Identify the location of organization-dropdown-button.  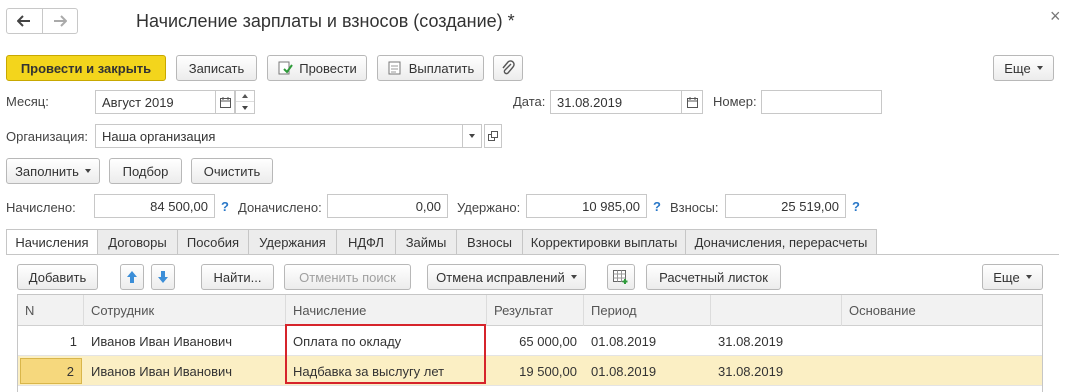
(472, 136).